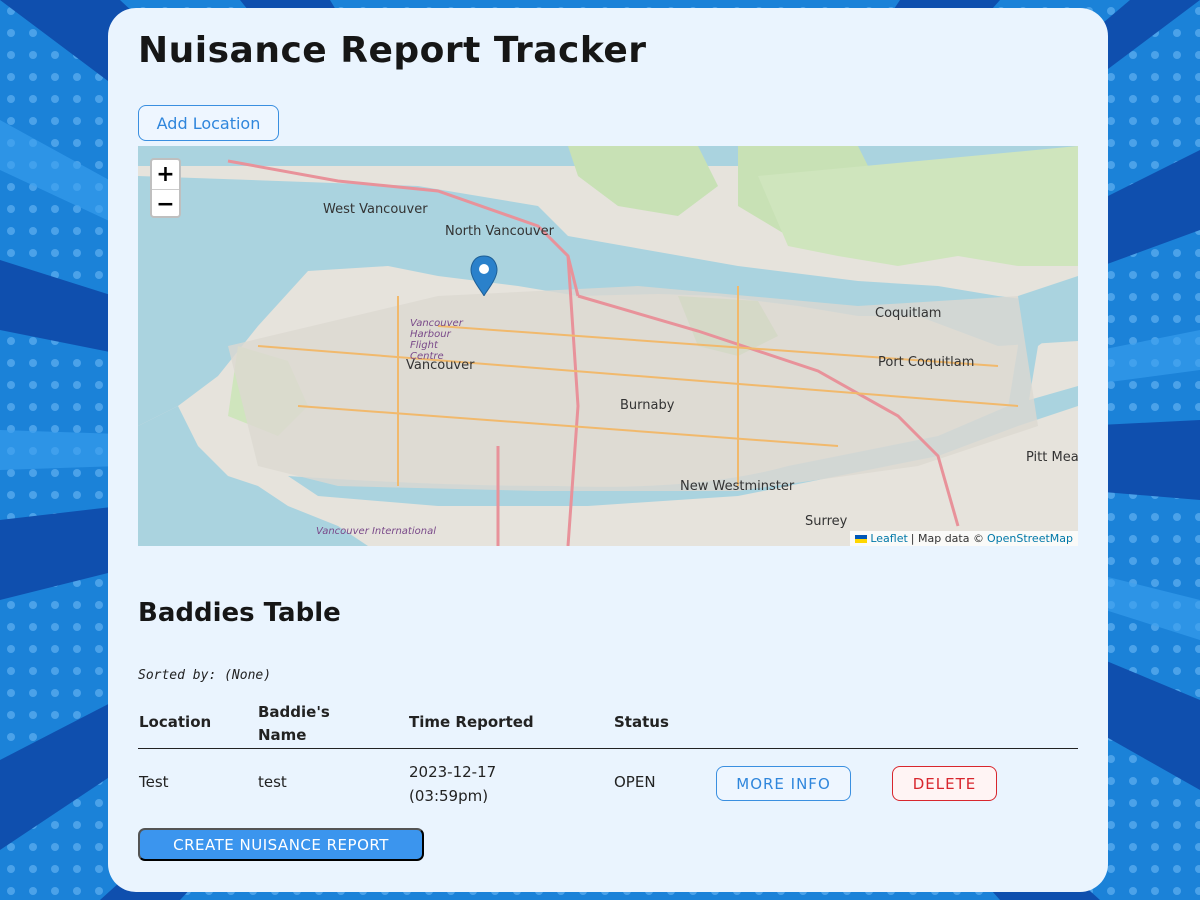 The height and width of the screenshot is (900, 1200). Describe the element at coordinates (635, 782) in the screenshot. I see `cell-status: OPEN` at that location.